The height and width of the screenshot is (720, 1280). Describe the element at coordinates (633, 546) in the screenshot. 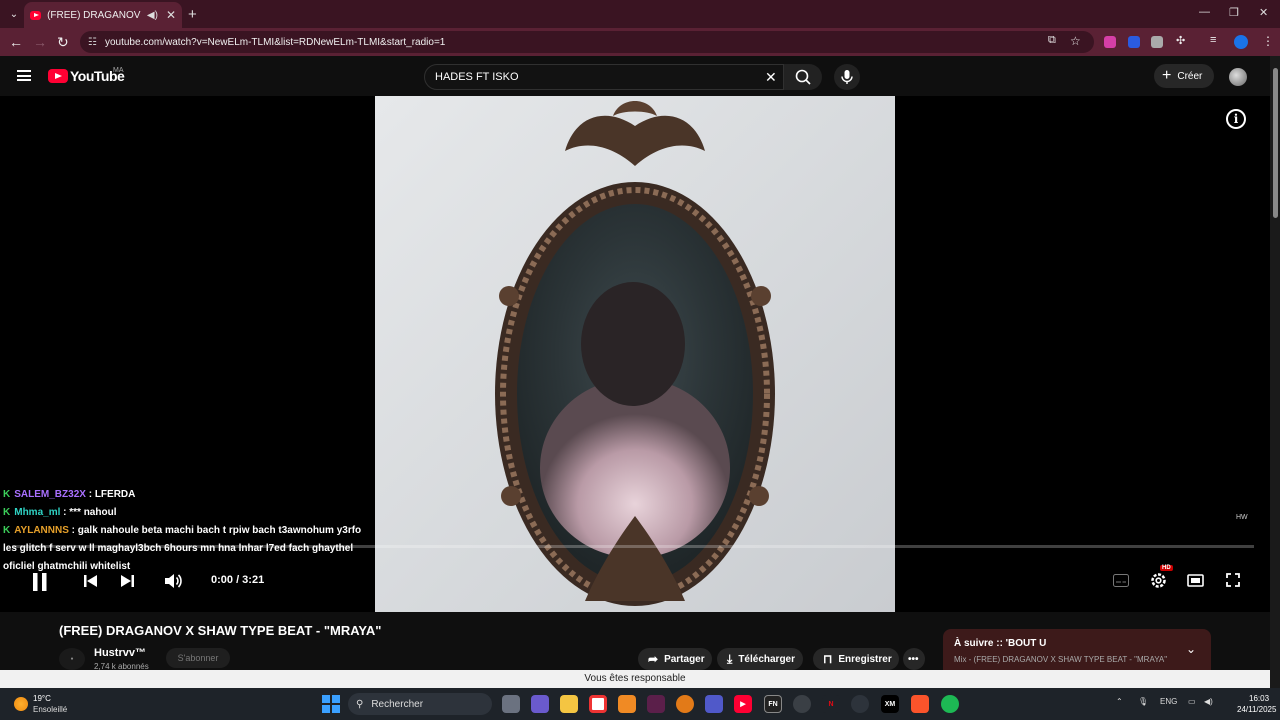

I see `progress-bar` at that location.